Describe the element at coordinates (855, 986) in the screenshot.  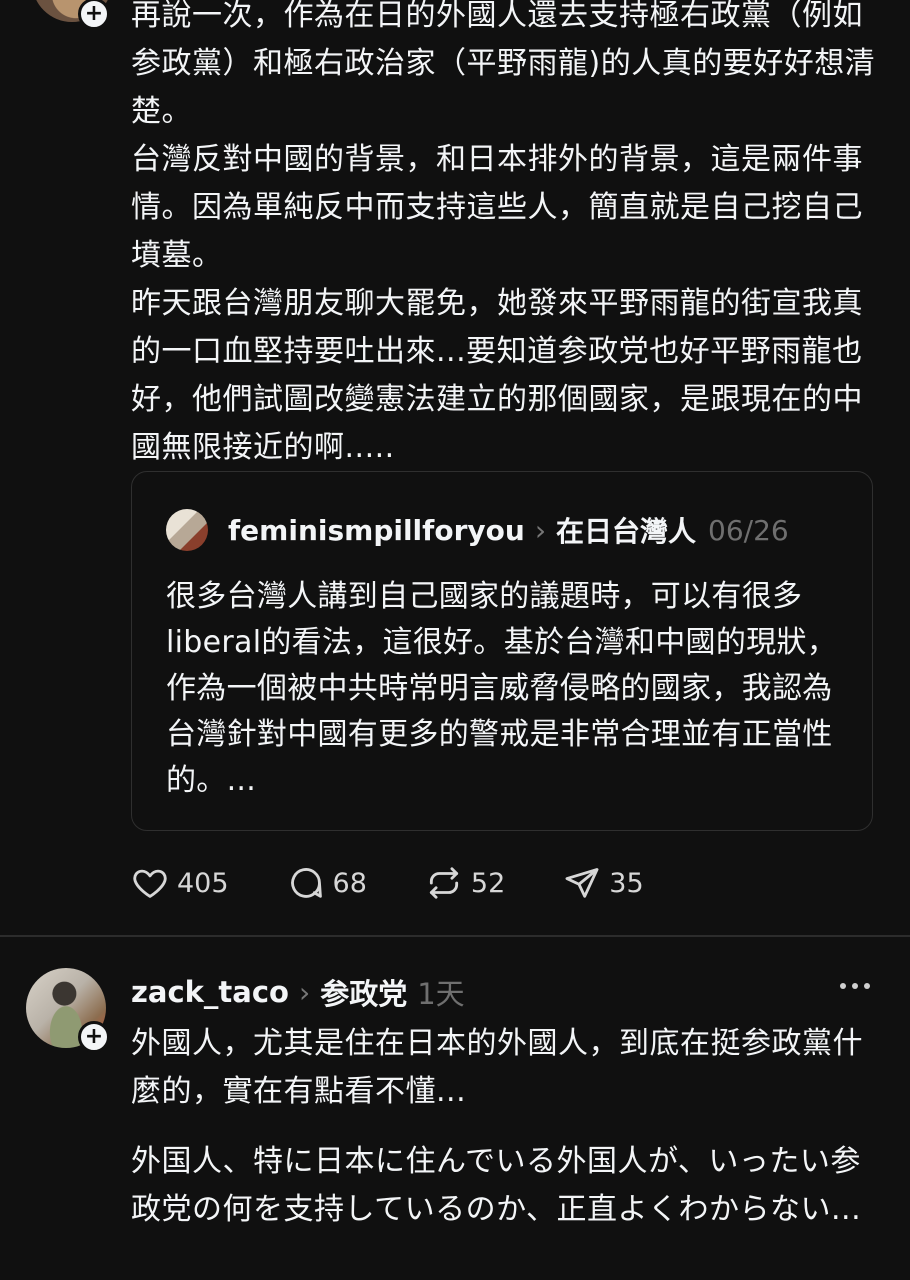
I see `more-dots-icon` at that location.